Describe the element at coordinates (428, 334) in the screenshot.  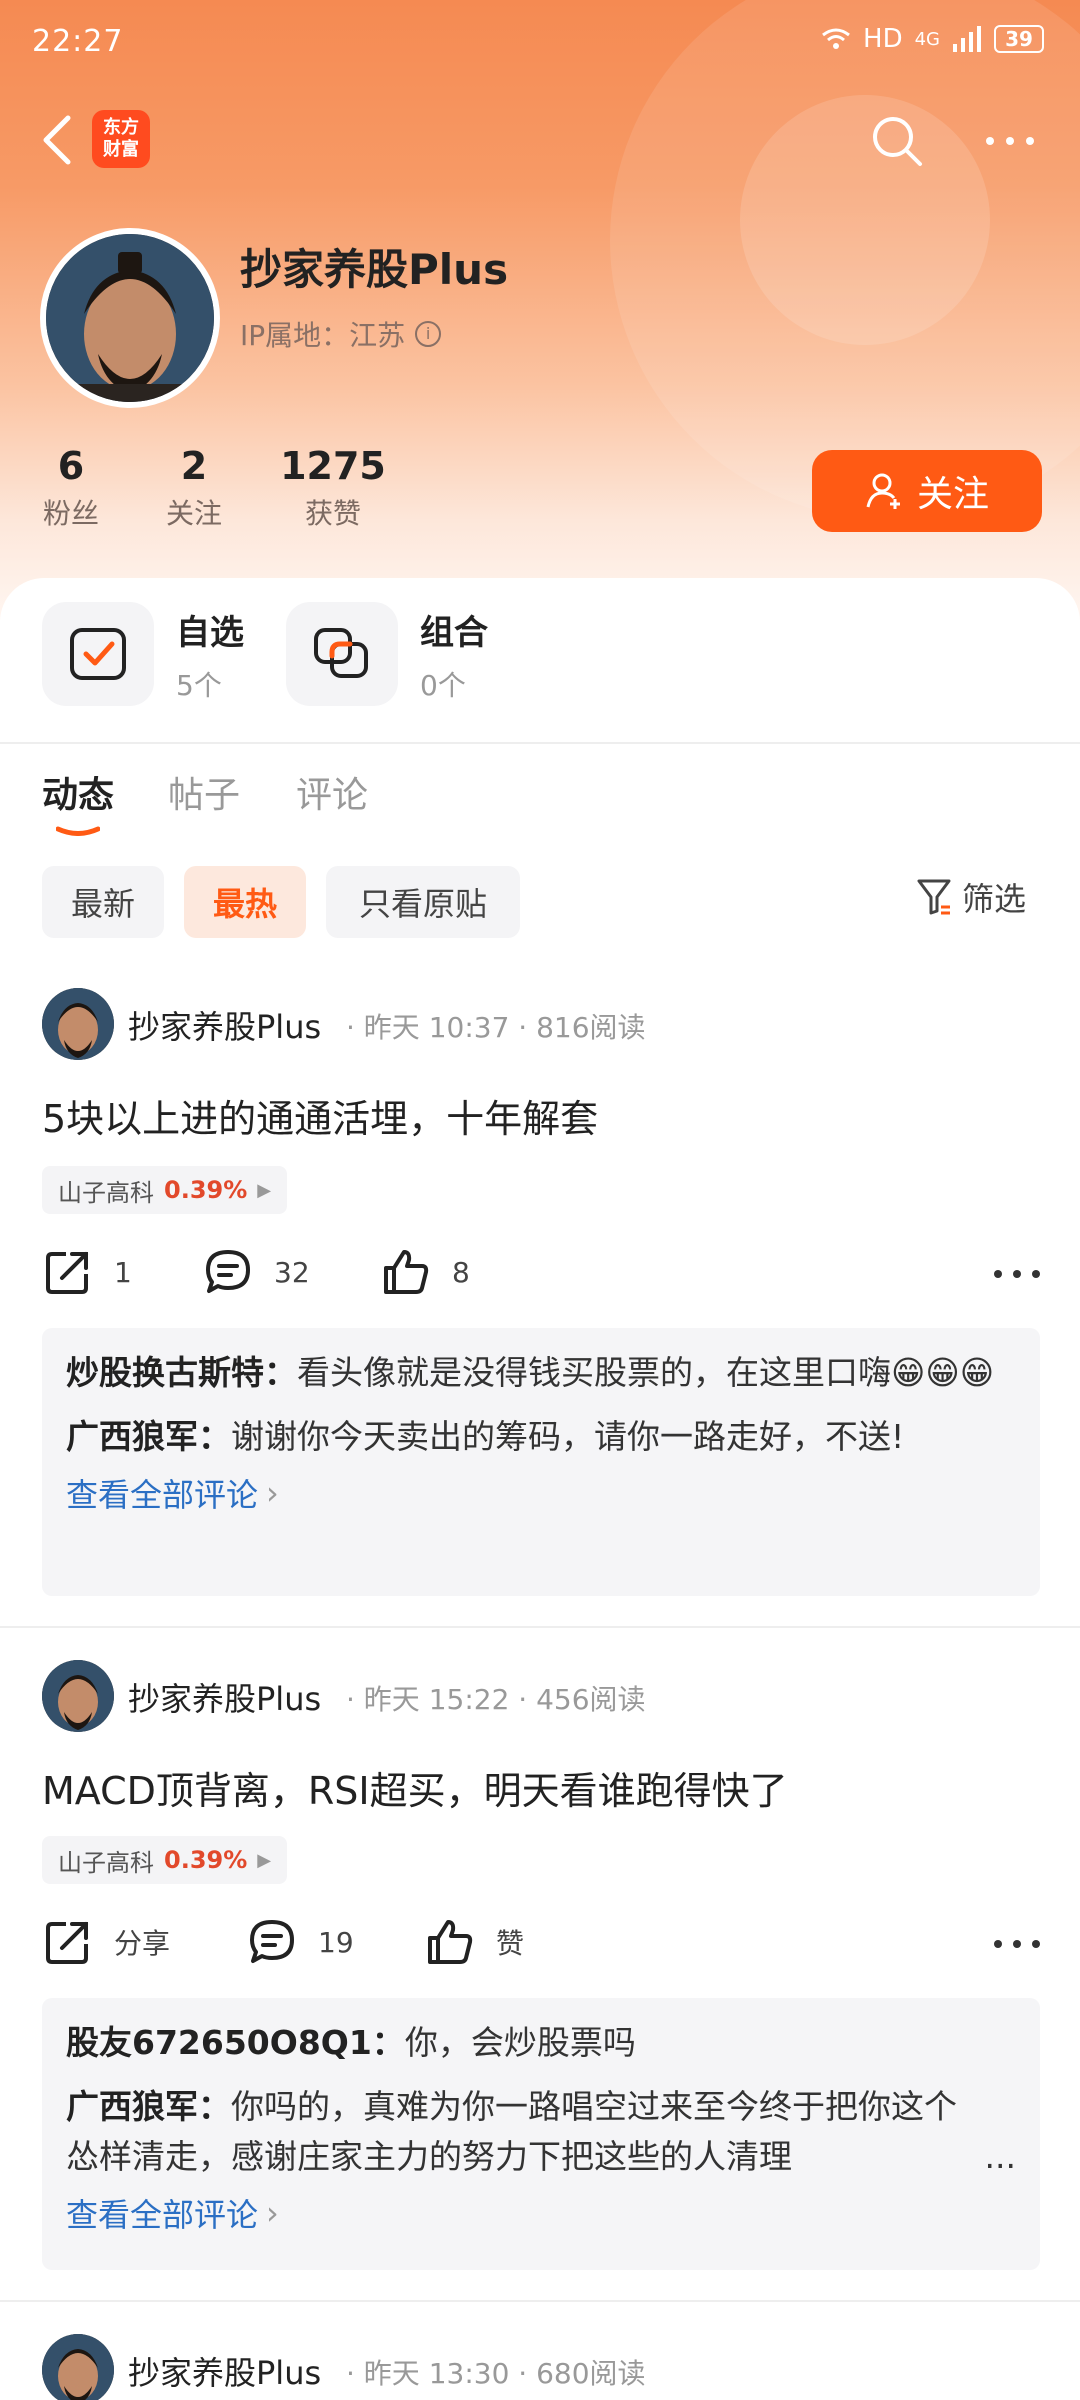
I see `info-icon: i` at that location.